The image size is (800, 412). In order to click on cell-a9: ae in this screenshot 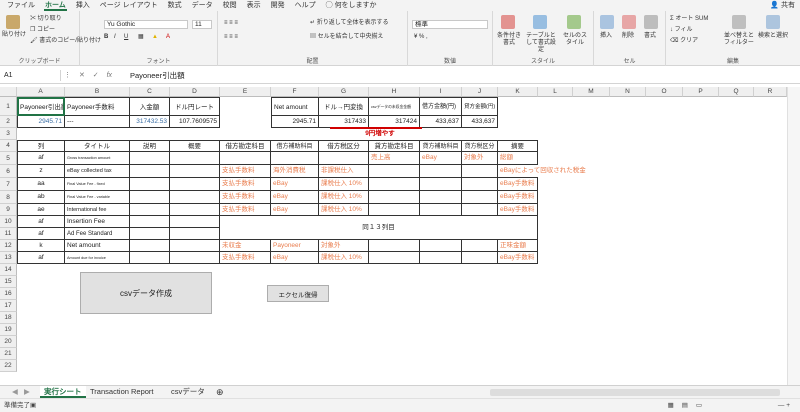, I will do `click(41, 210)`.